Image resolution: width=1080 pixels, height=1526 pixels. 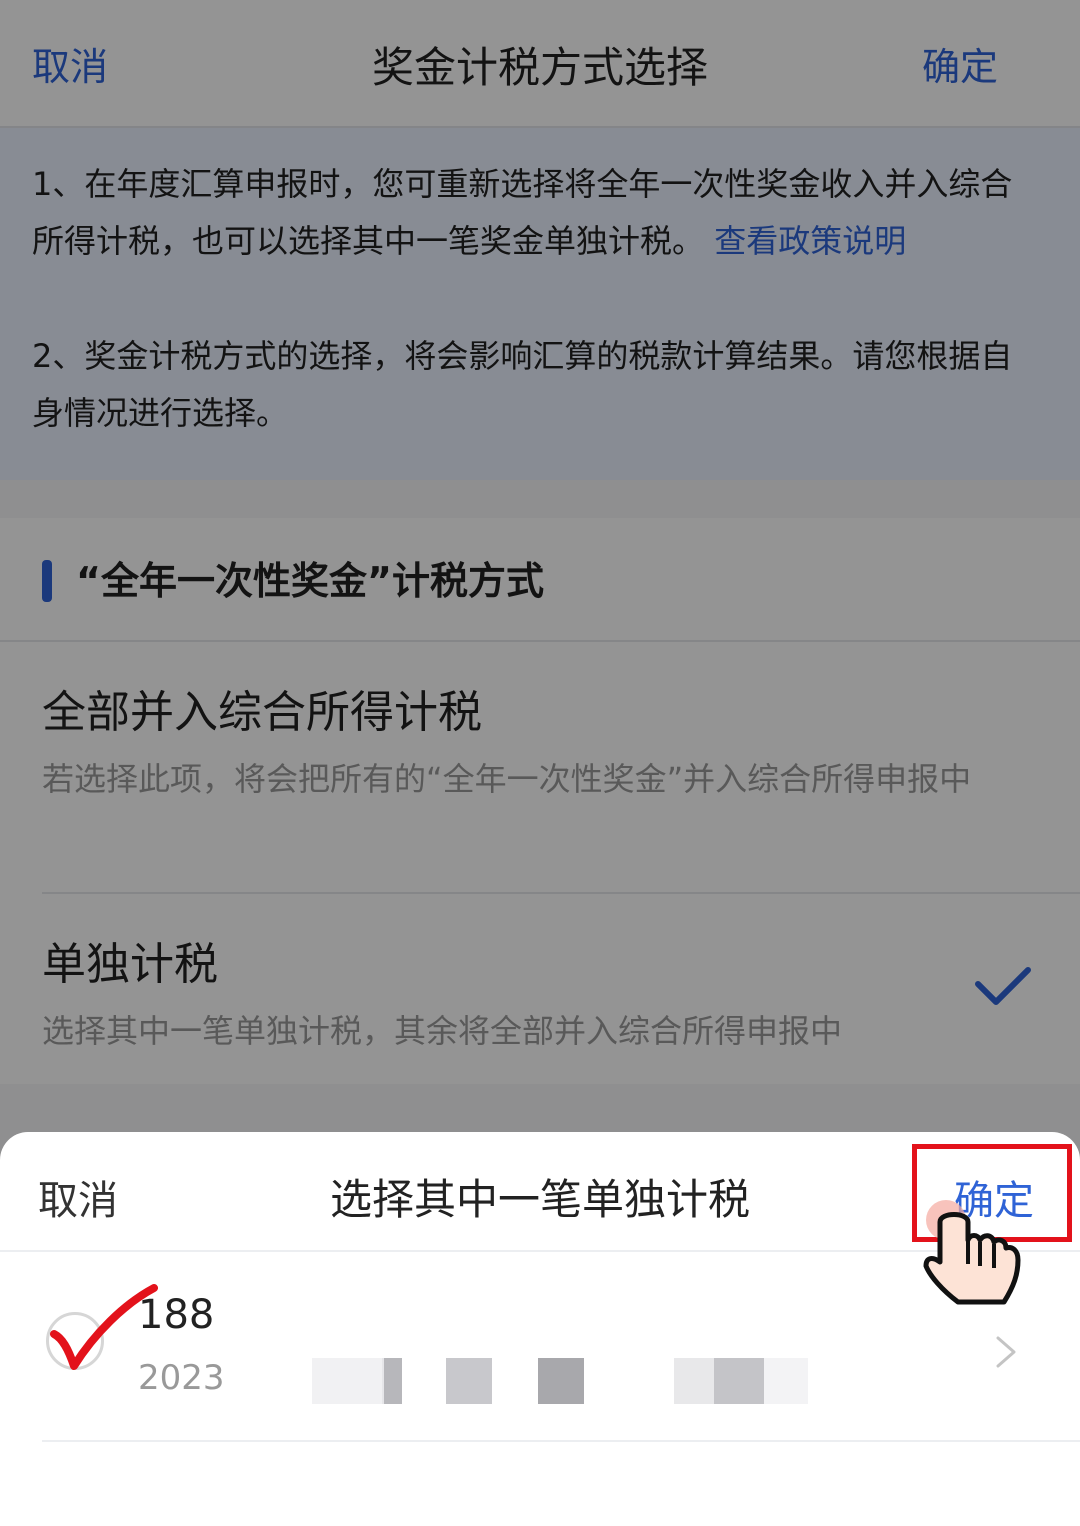 What do you see at coordinates (104, 1327) in the screenshot?
I see `red-check-annotation-icon` at bounding box center [104, 1327].